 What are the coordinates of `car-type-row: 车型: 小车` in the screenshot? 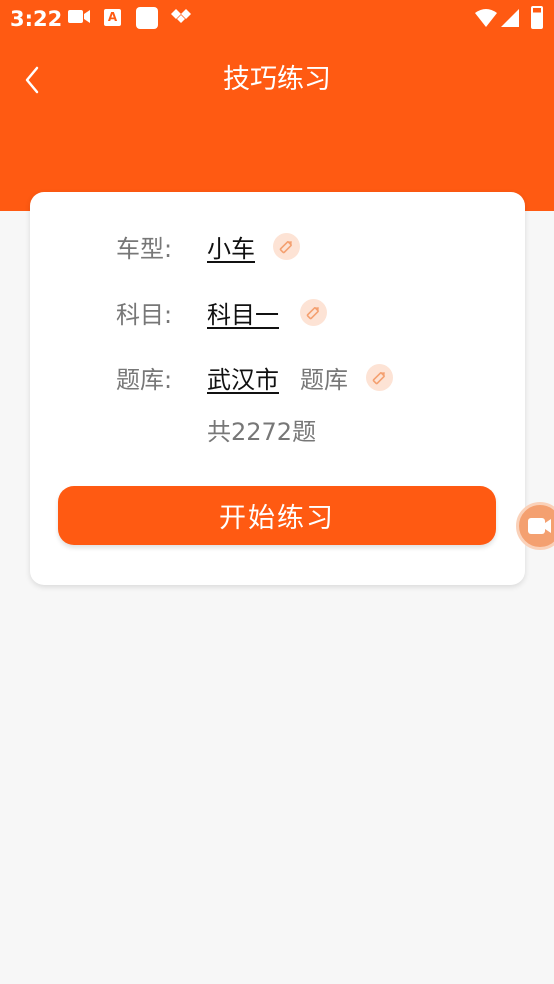 It's located at (277, 246).